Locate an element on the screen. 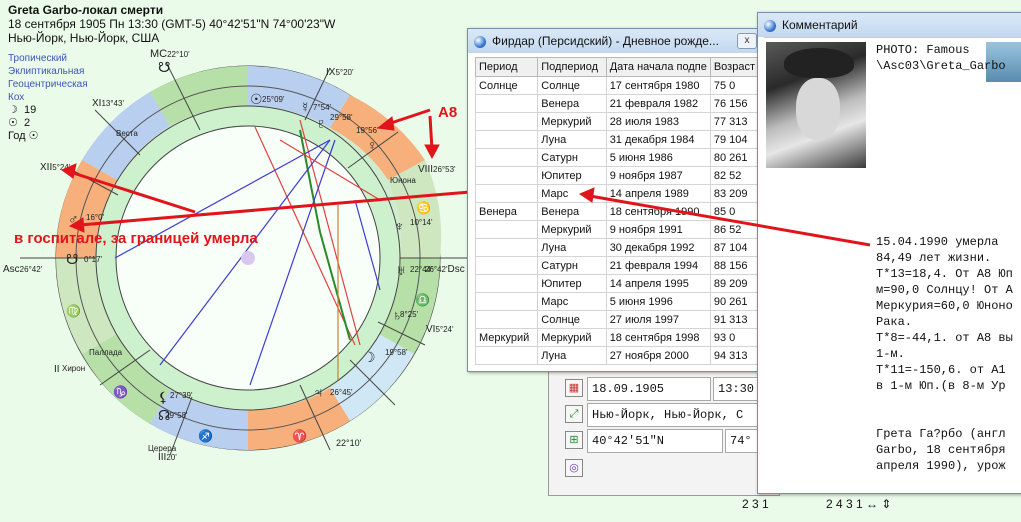 The width and height of the screenshot is (1021, 522). death-date-arrow is located at coordinates (724, 217).